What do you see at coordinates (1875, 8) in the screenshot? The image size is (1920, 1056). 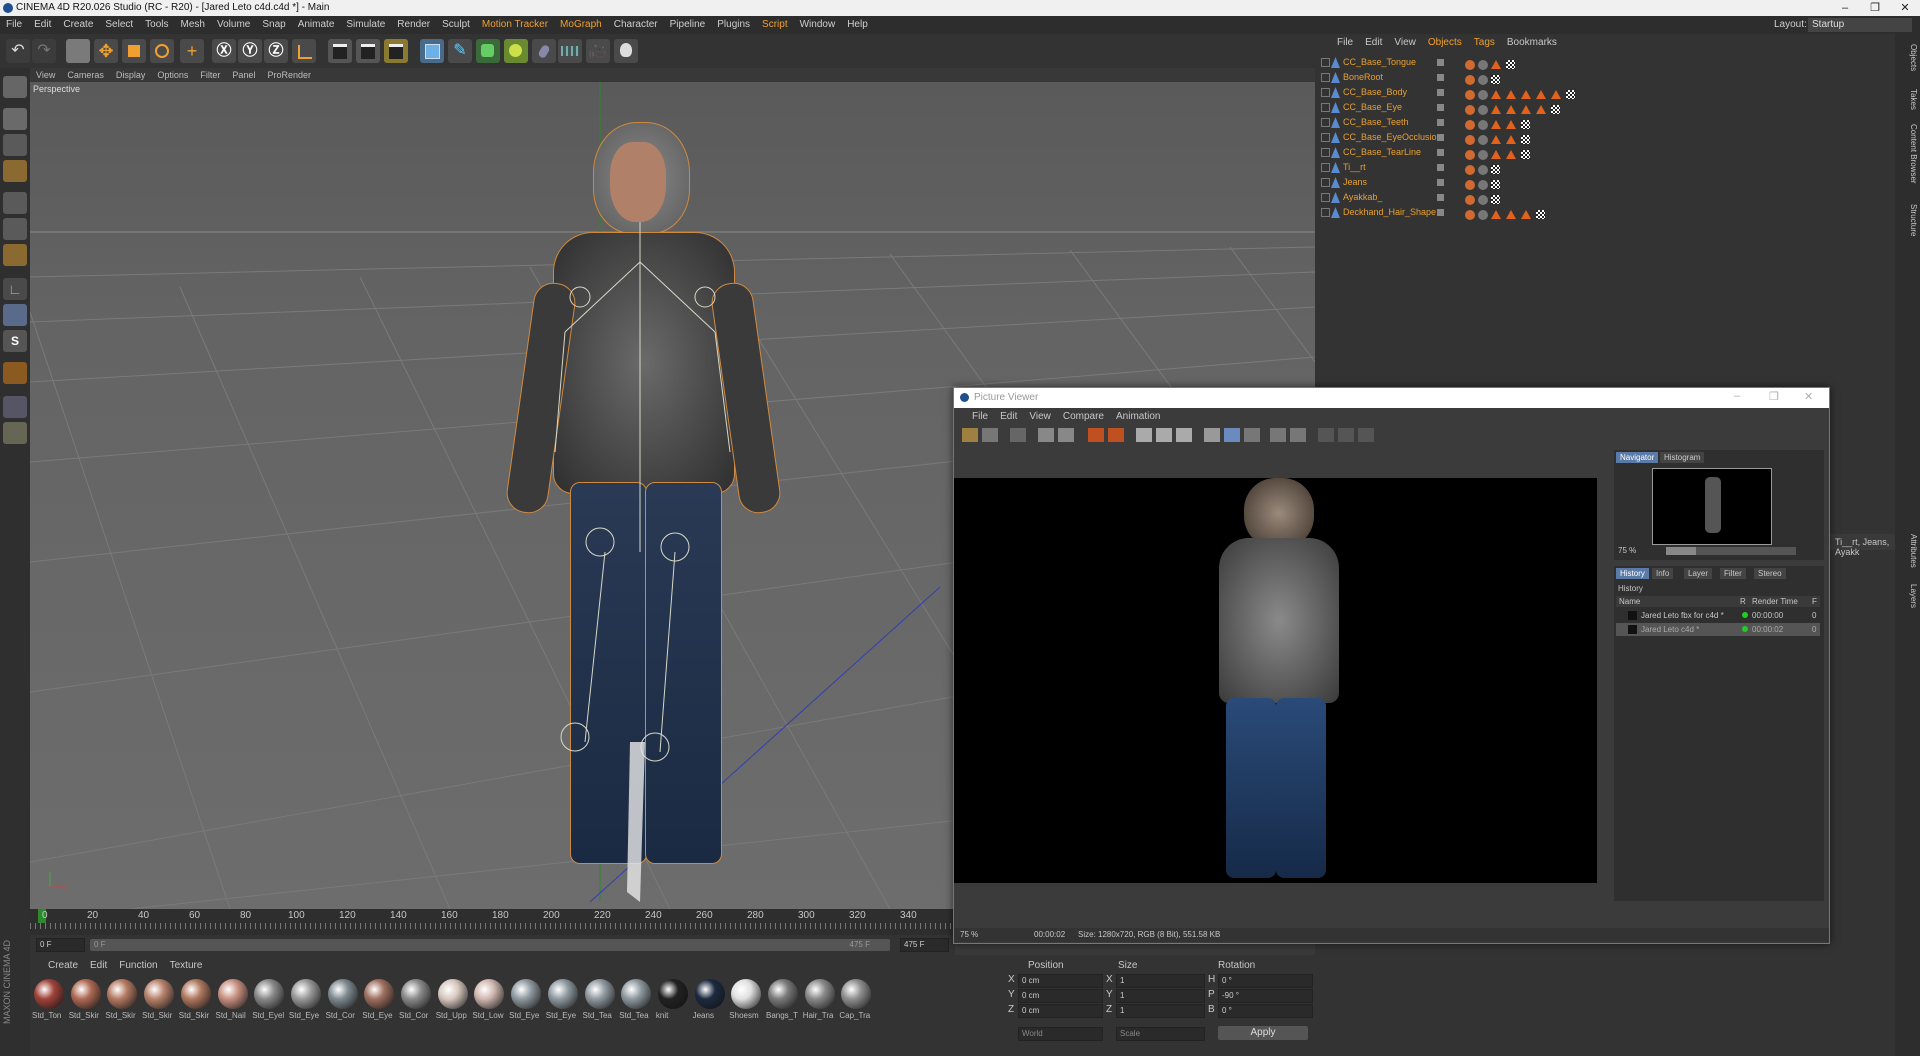 I see `maximize-button: ❐` at bounding box center [1875, 8].